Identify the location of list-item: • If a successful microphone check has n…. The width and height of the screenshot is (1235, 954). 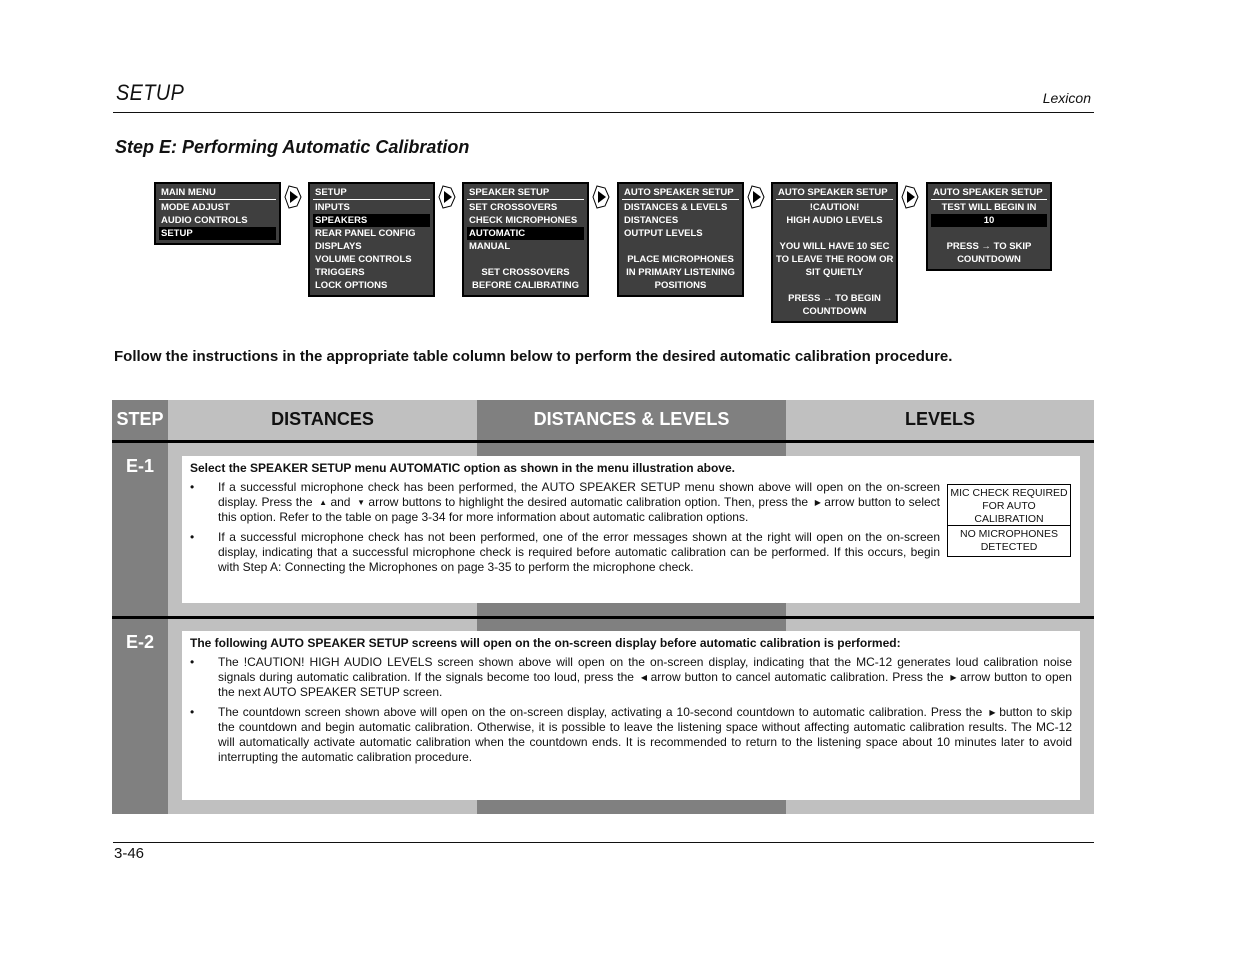
(565, 552).